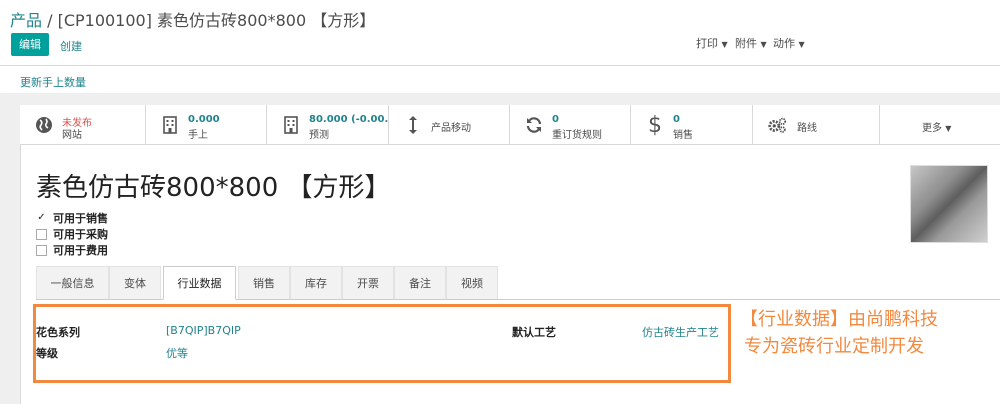 Image resolution: width=1000 pixels, height=404 pixels. Describe the element at coordinates (30, 44) in the screenshot. I see `edit-button: 编辑` at that location.